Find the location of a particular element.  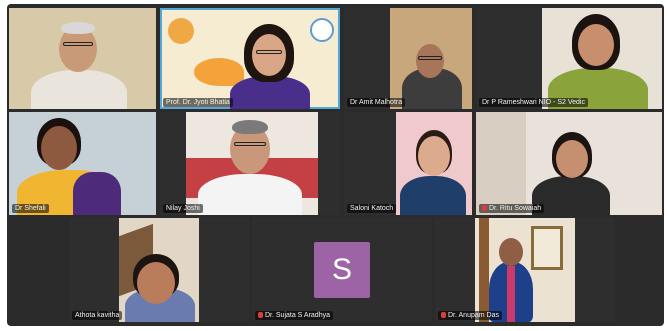

participant-name: Dr Shefali is located at coordinates (30, 208).